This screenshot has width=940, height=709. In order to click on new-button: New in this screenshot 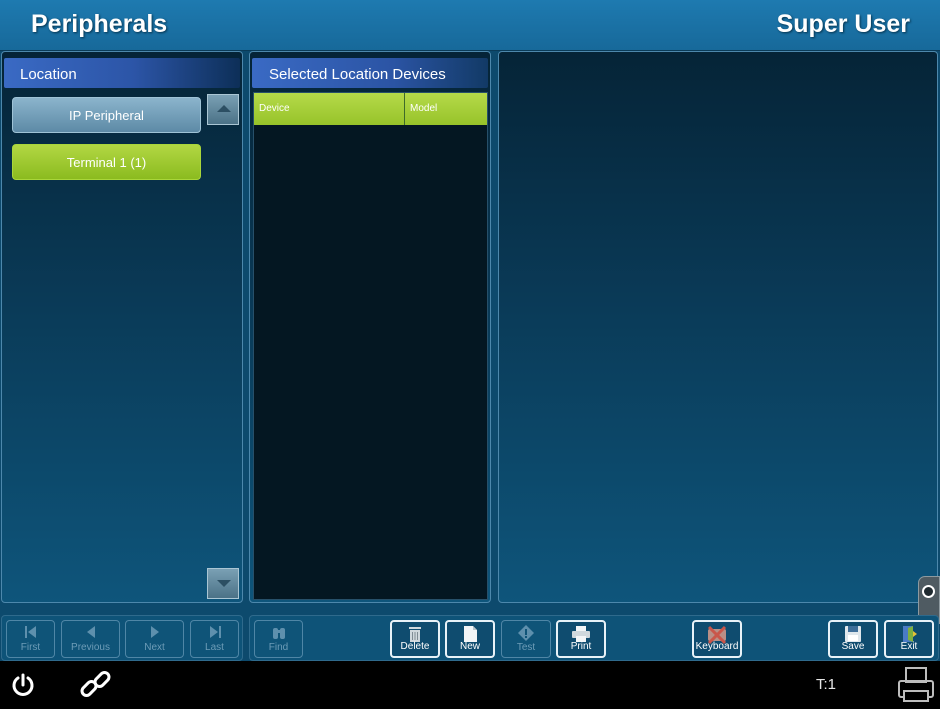, I will do `click(470, 639)`.